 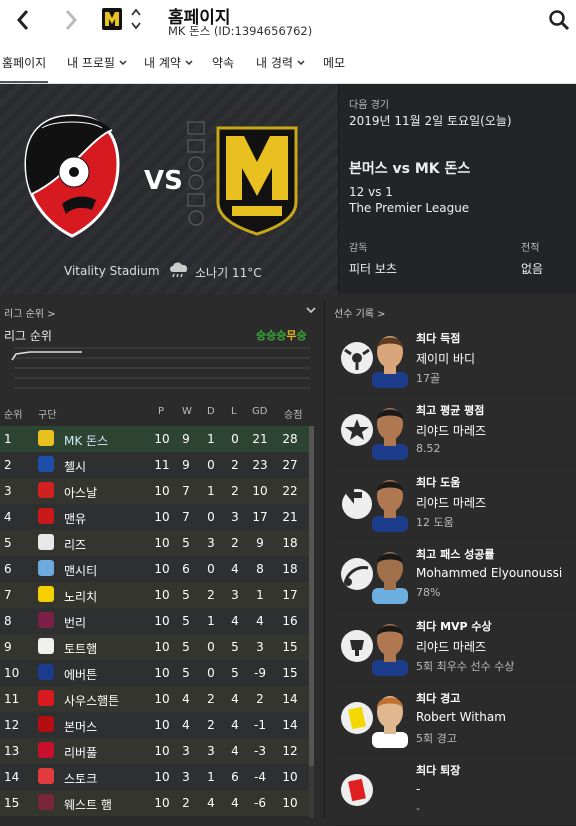 What do you see at coordinates (80, 778) in the screenshot?
I see `team-name: 스토크` at bounding box center [80, 778].